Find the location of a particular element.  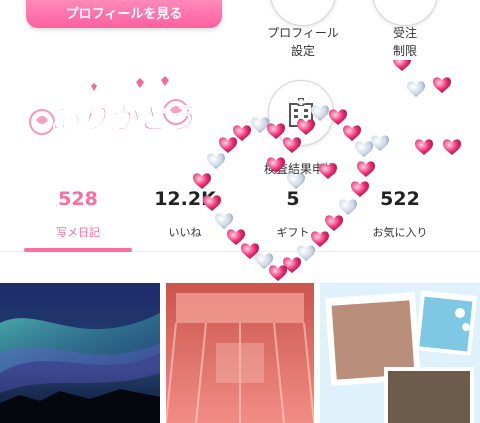

diary-count: 528 is located at coordinates (78, 199).